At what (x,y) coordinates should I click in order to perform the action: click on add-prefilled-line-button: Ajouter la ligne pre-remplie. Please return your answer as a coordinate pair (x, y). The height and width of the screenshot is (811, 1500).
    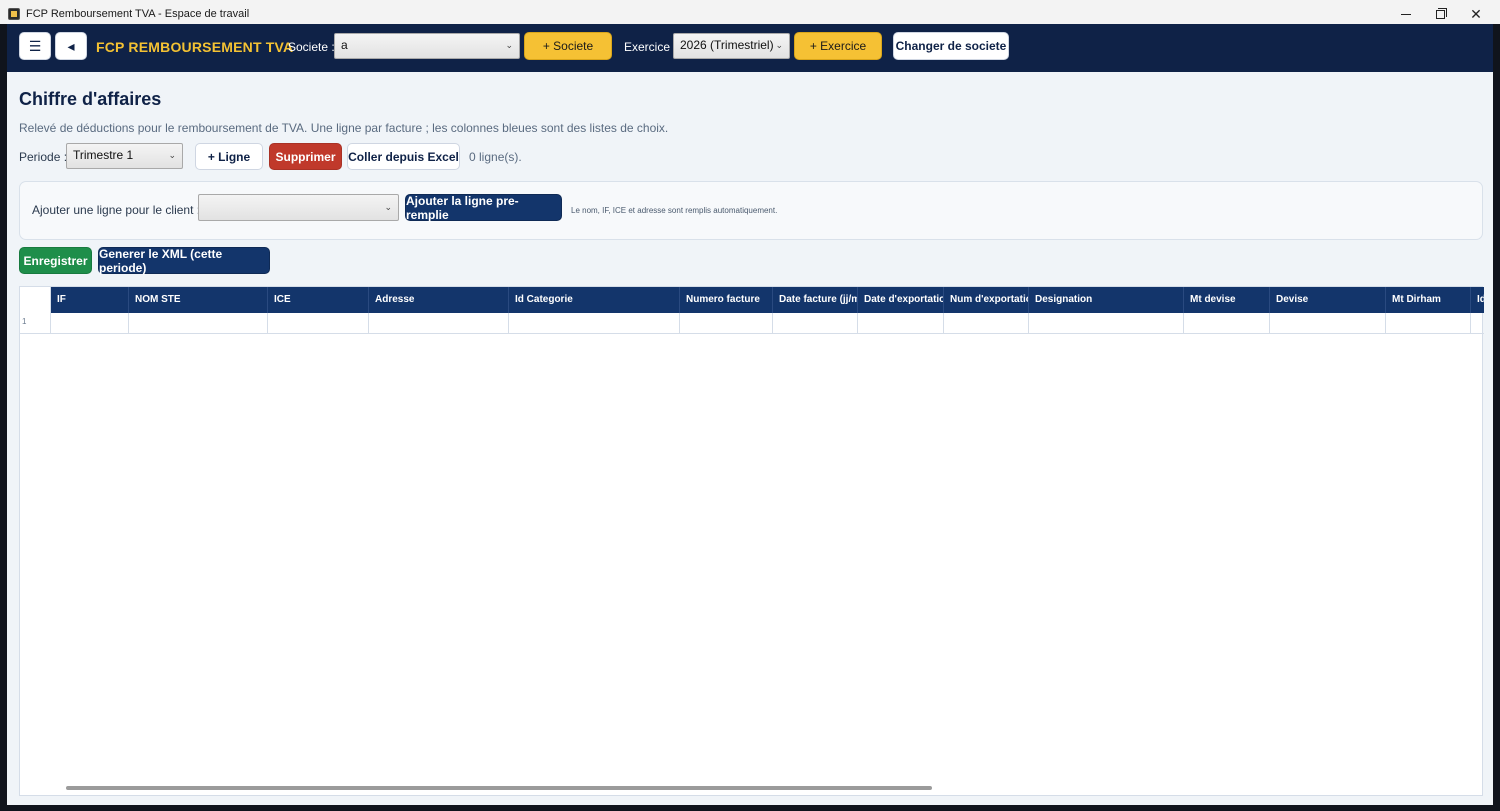
    Looking at the image, I should click on (483, 208).